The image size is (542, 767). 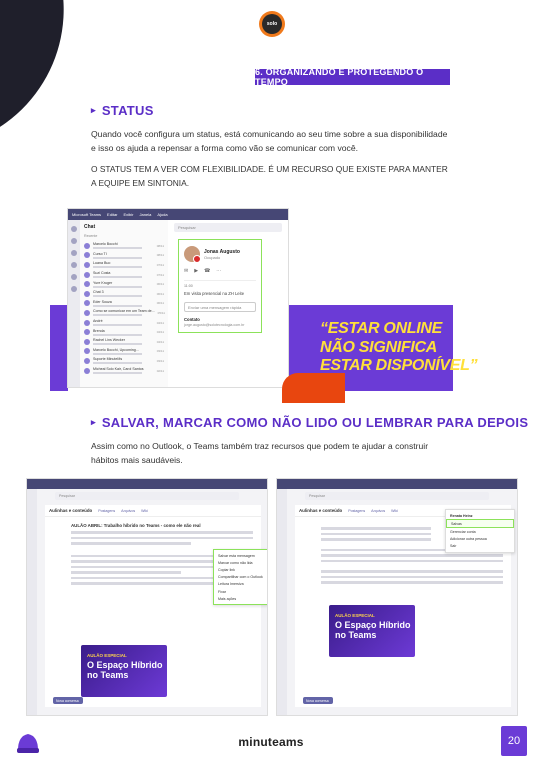 I want to click on titlebar, so click(x=147, y=484).